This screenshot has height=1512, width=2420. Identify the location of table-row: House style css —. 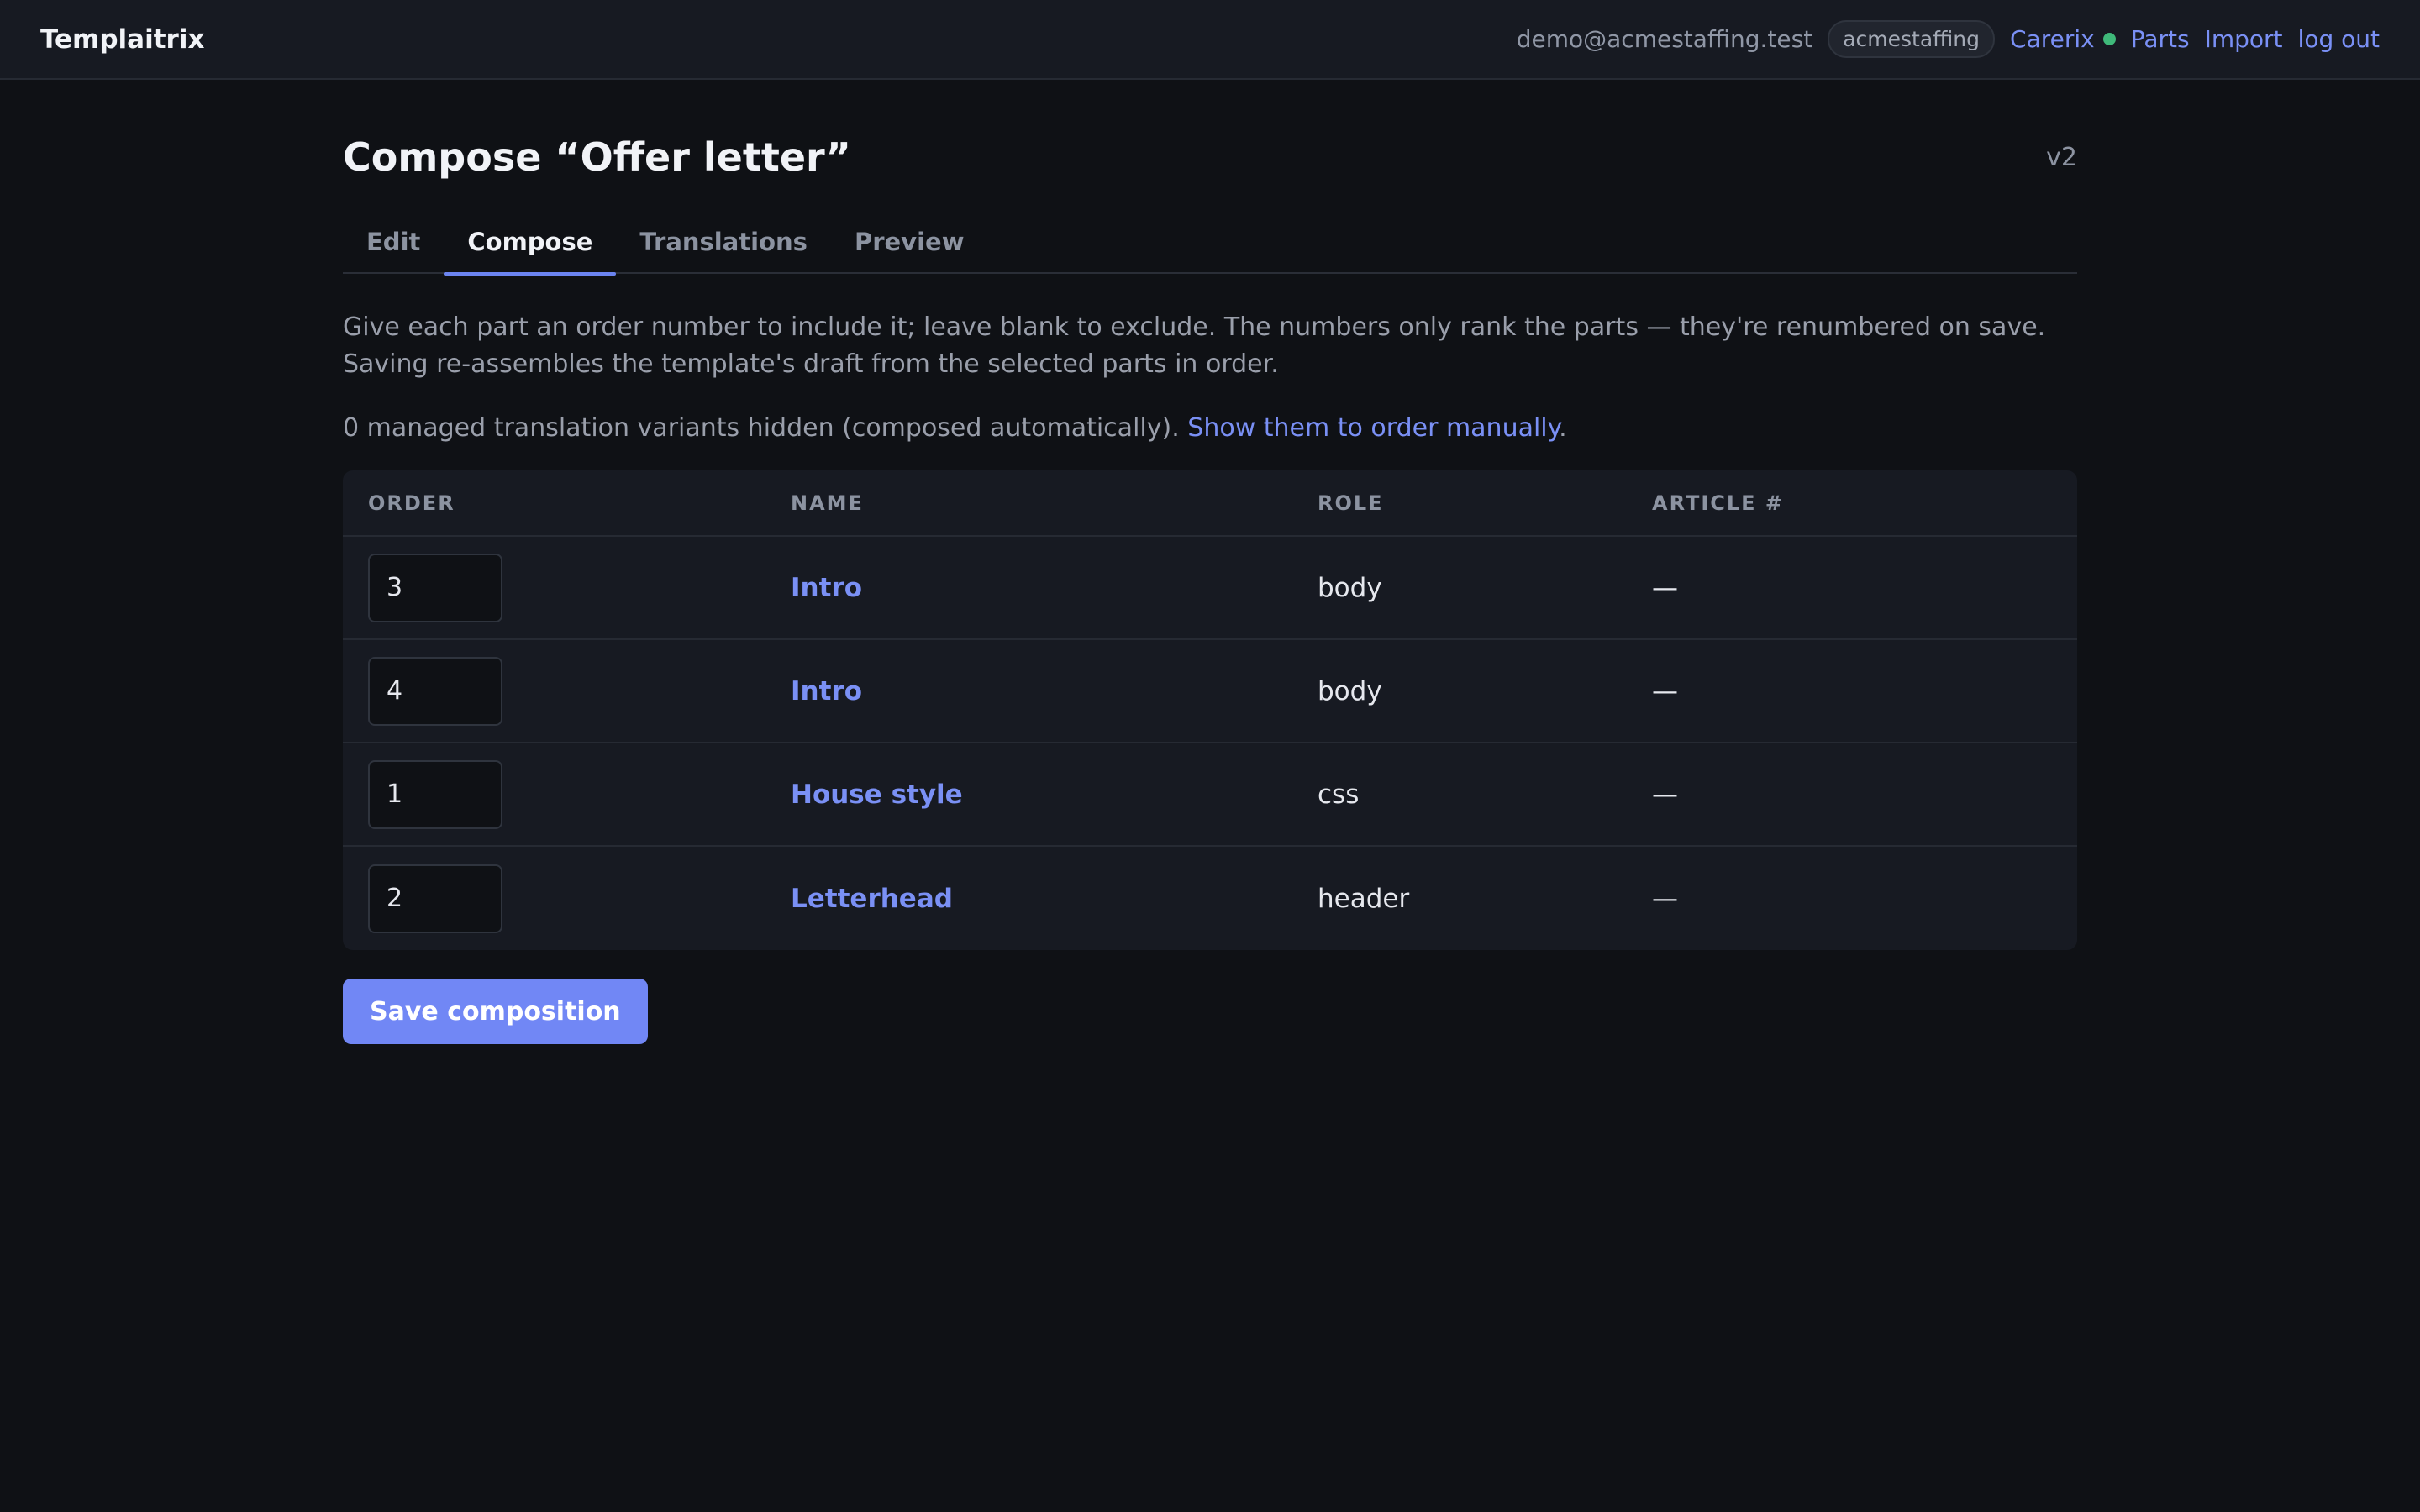
(1210, 795).